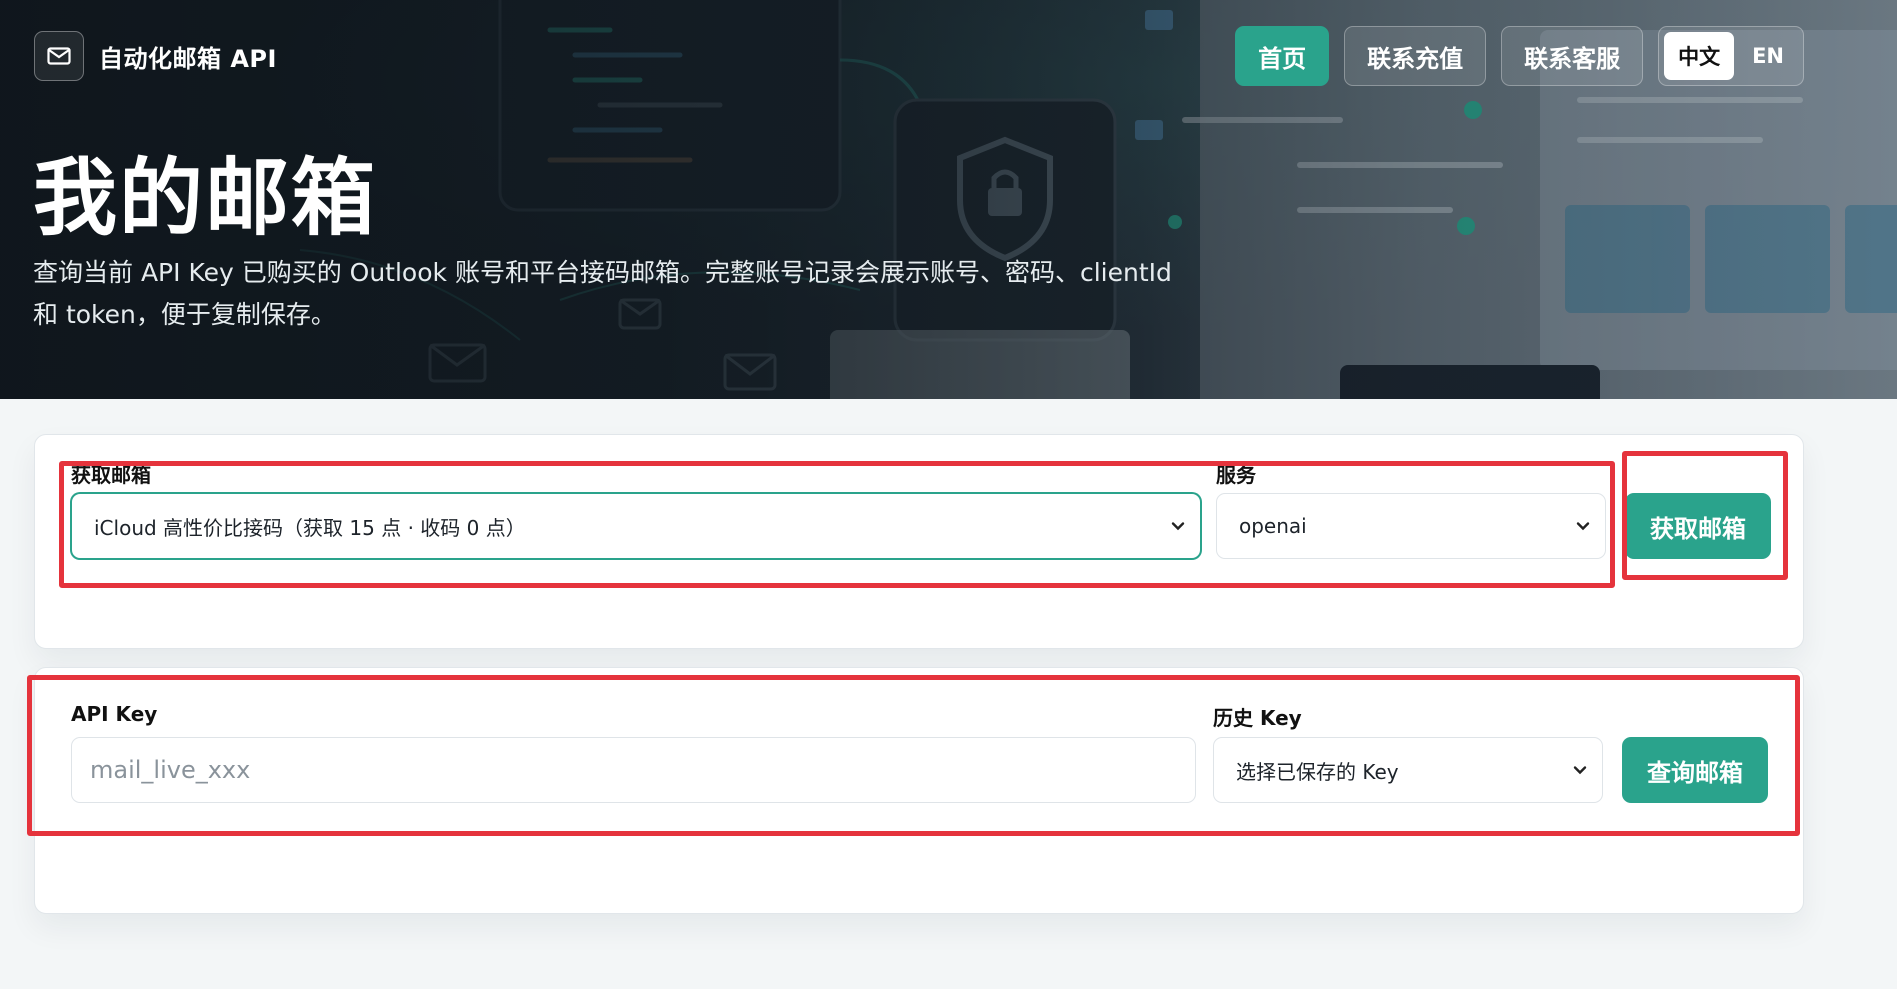 The width and height of the screenshot is (1897, 989). What do you see at coordinates (636, 526) in the screenshot?
I see `mailbox-type-select: iCloud 高性价比接码（获取 15 点 · 收码 0 点）` at bounding box center [636, 526].